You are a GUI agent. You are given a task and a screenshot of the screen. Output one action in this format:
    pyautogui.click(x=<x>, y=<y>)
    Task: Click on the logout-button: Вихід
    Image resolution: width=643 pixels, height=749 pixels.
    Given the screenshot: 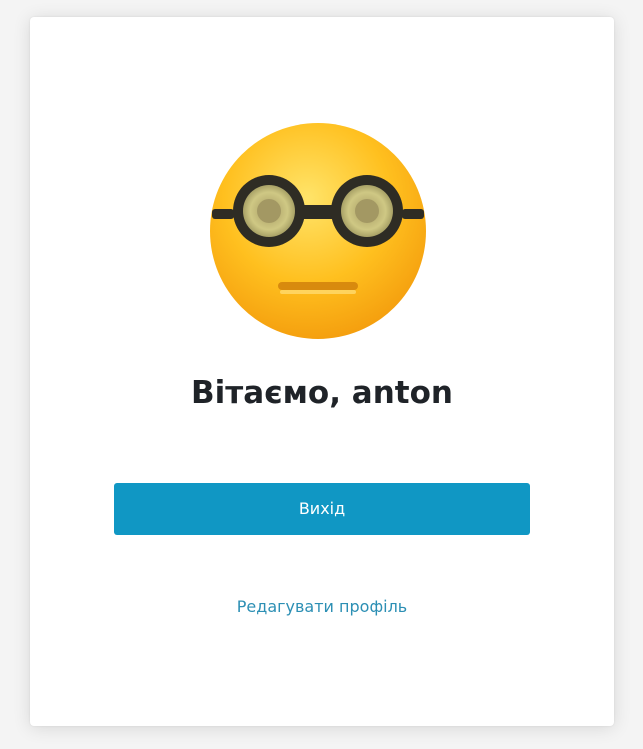 What is the action you would take?
    pyautogui.click(x=322, y=509)
    